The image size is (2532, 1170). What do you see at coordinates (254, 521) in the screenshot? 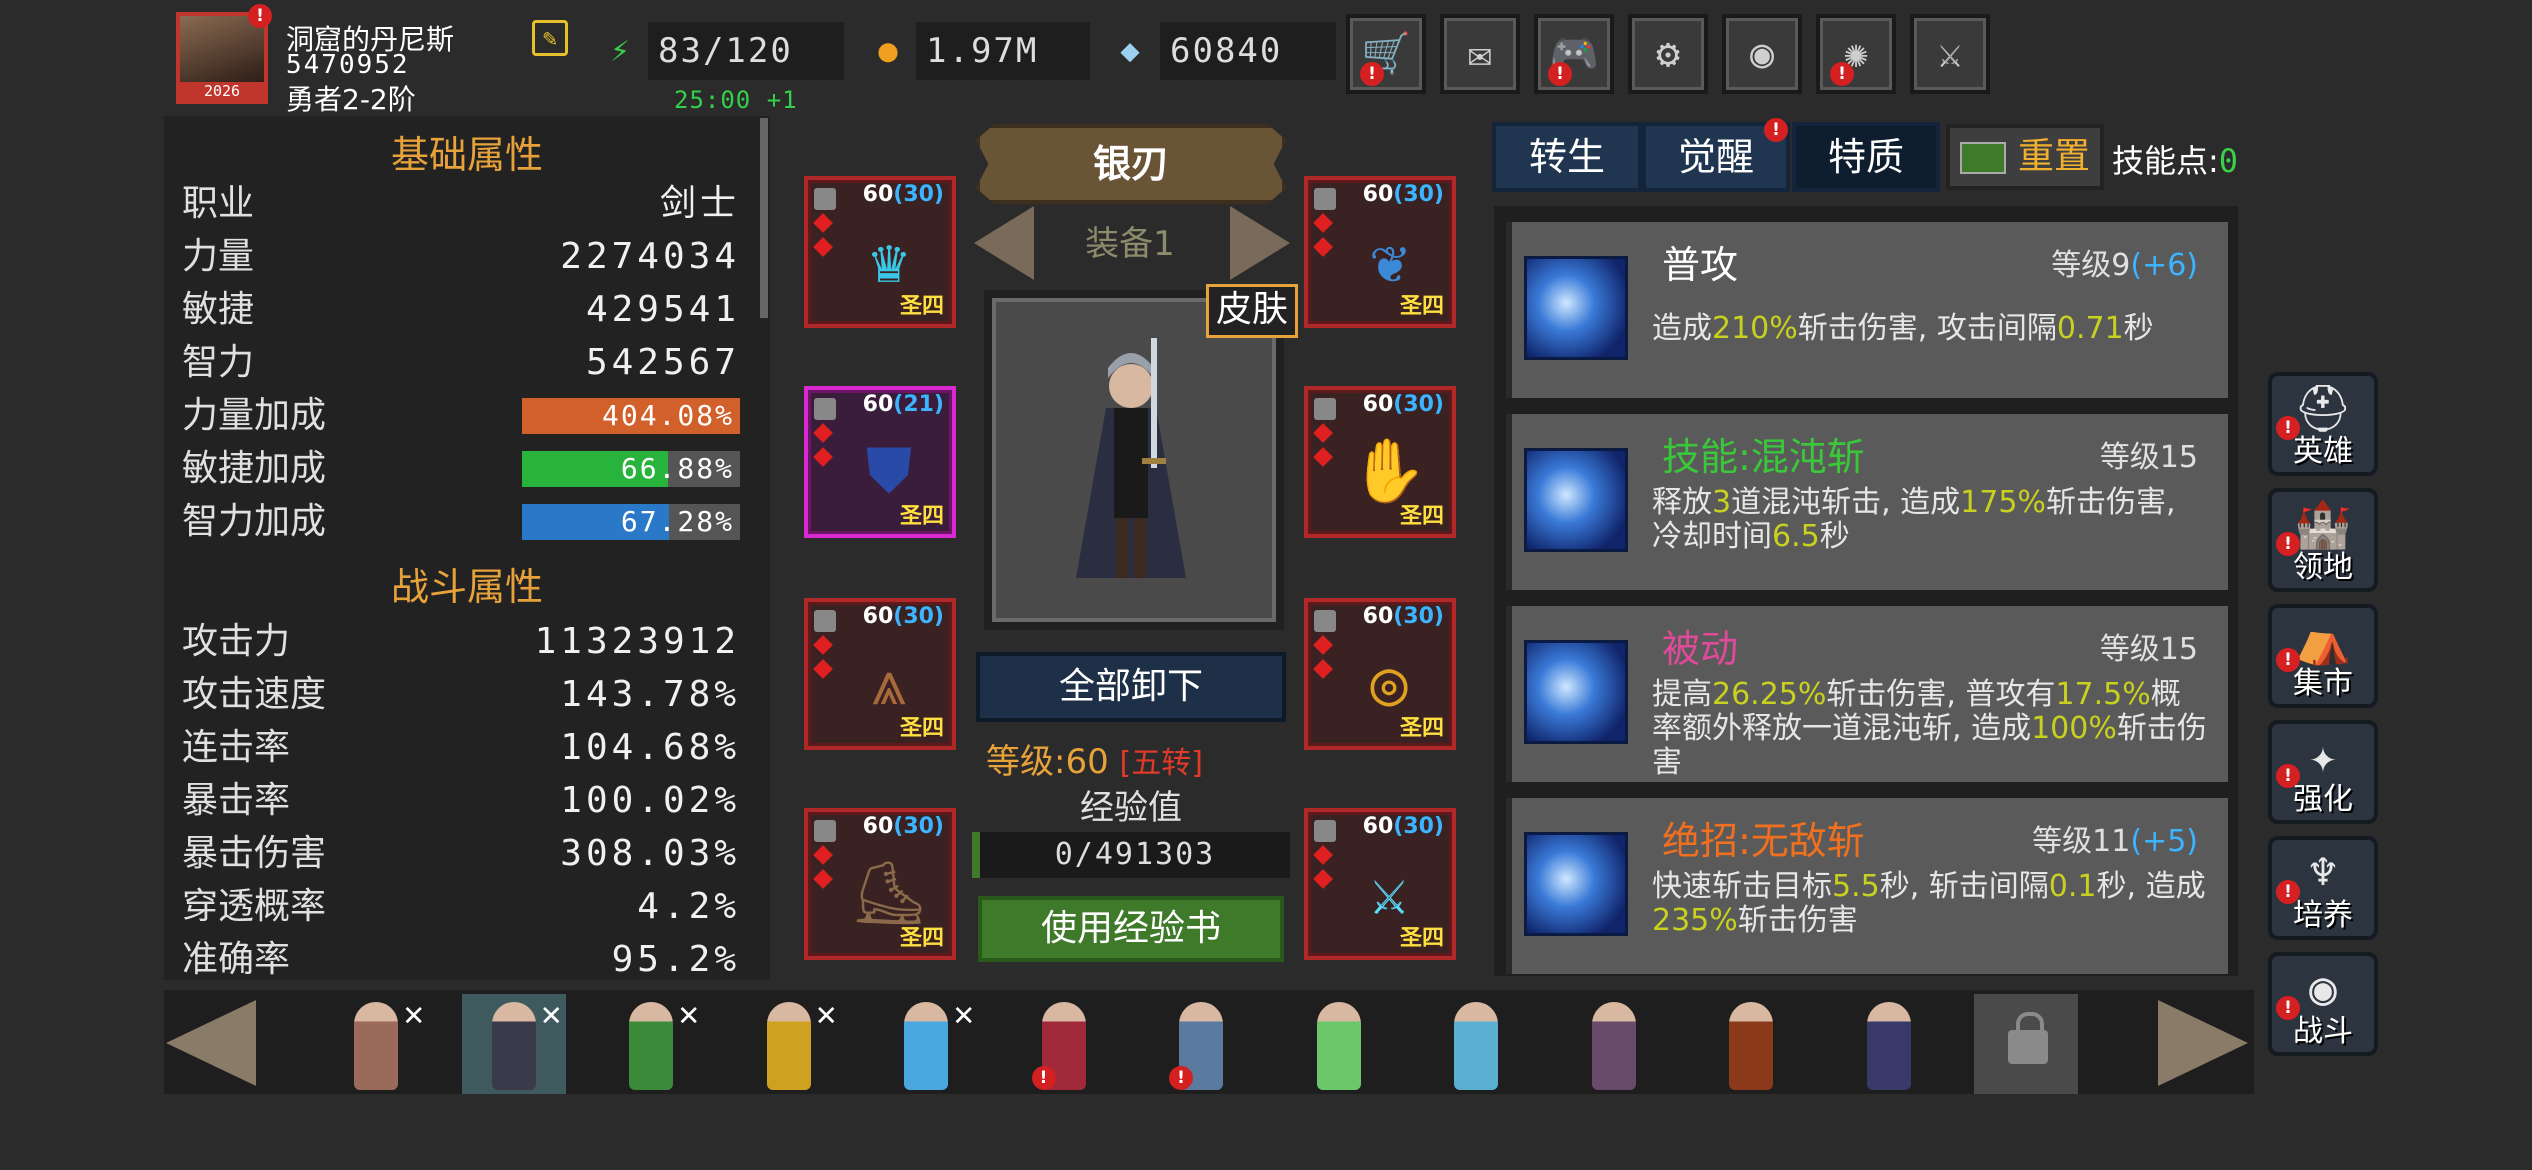
I see `attr-name: 智力加成` at bounding box center [254, 521].